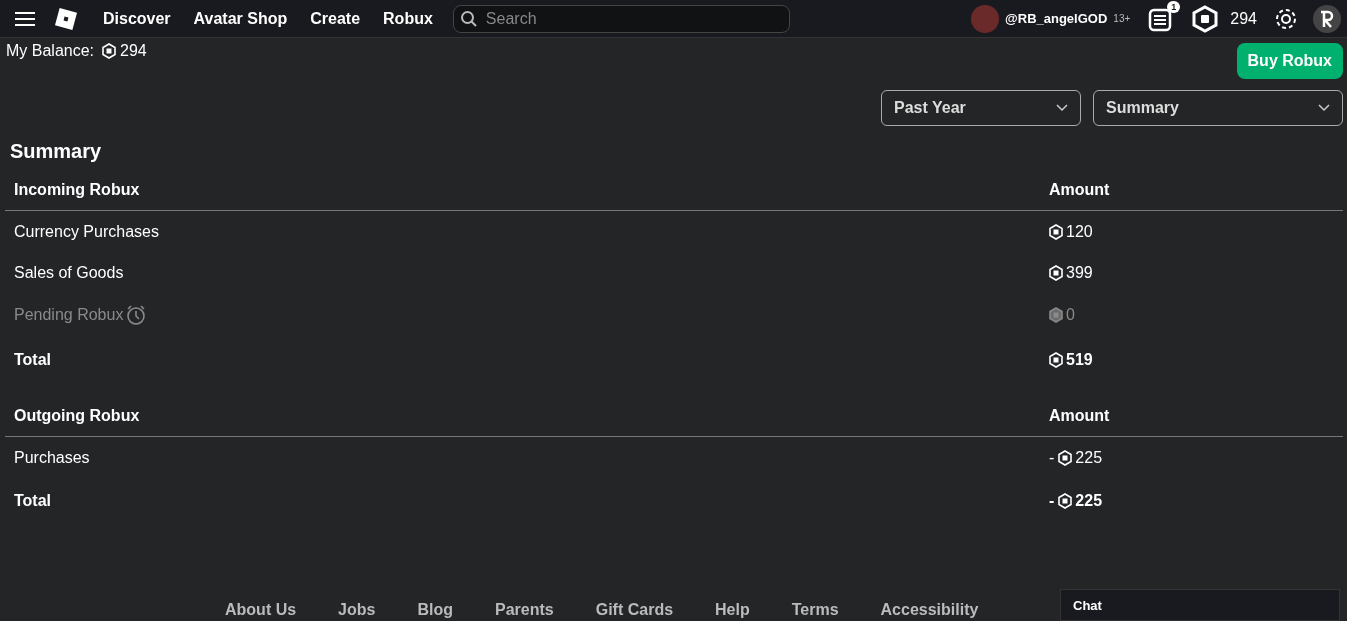  Describe the element at coordinates (1070, 315) in the screenshot. I see `amount-value: 0` at that location.